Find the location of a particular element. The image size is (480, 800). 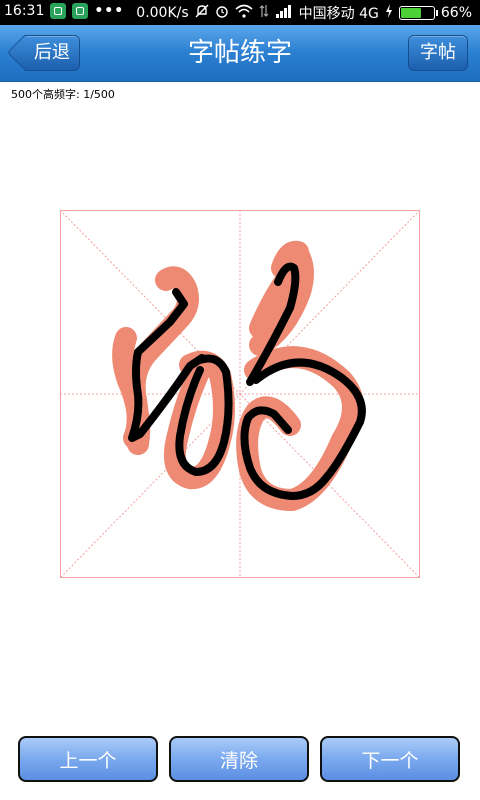

more-notifications-icon: ••• is located at coordinates (109, 11).